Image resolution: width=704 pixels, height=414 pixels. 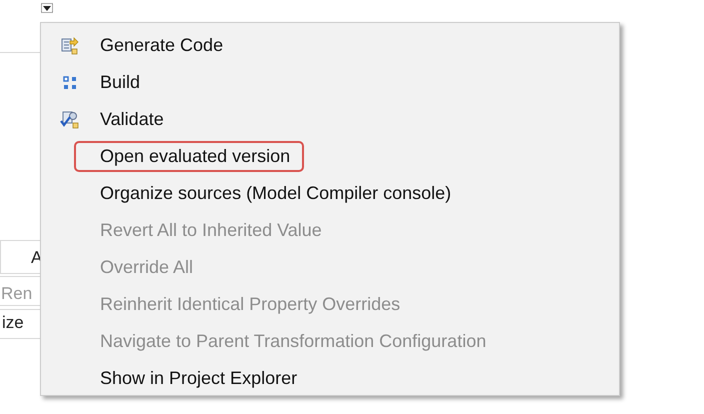 What do you see at coordinates (162, 45) in the screenshot?
I see `menu-item: Generate Code` at bounding box center [162, 45].